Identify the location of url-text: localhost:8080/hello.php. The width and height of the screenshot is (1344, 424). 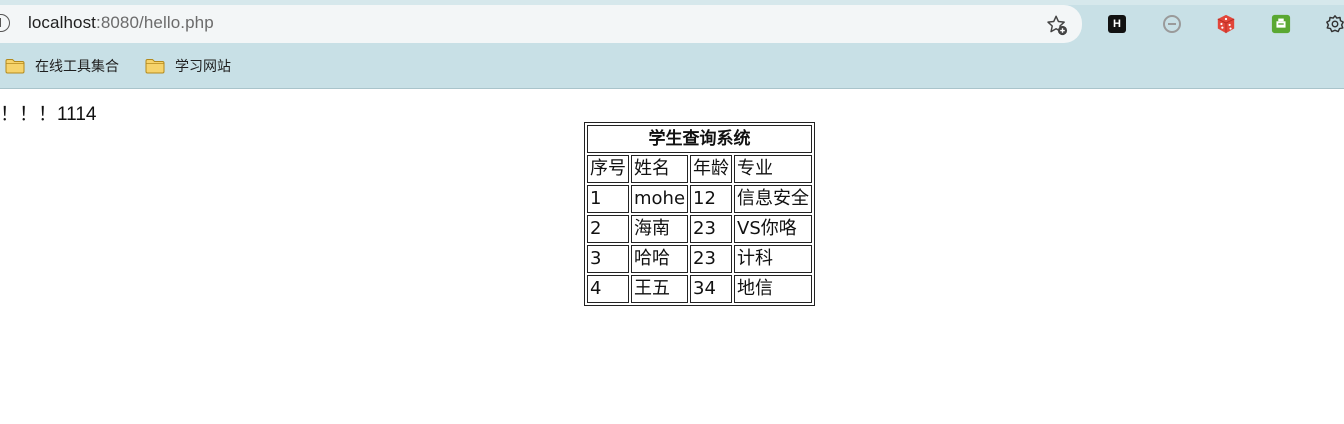
(121, 23).